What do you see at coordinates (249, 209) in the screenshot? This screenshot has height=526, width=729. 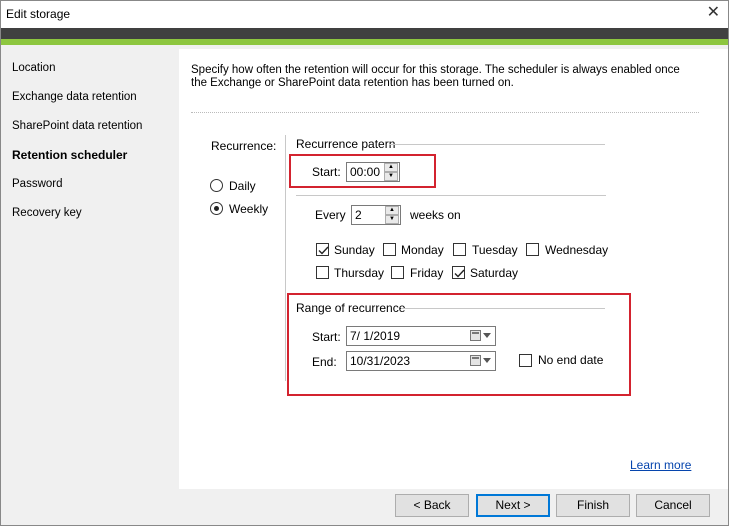 I see `weekly-label: Weekly` at bounding box center [249, 209].